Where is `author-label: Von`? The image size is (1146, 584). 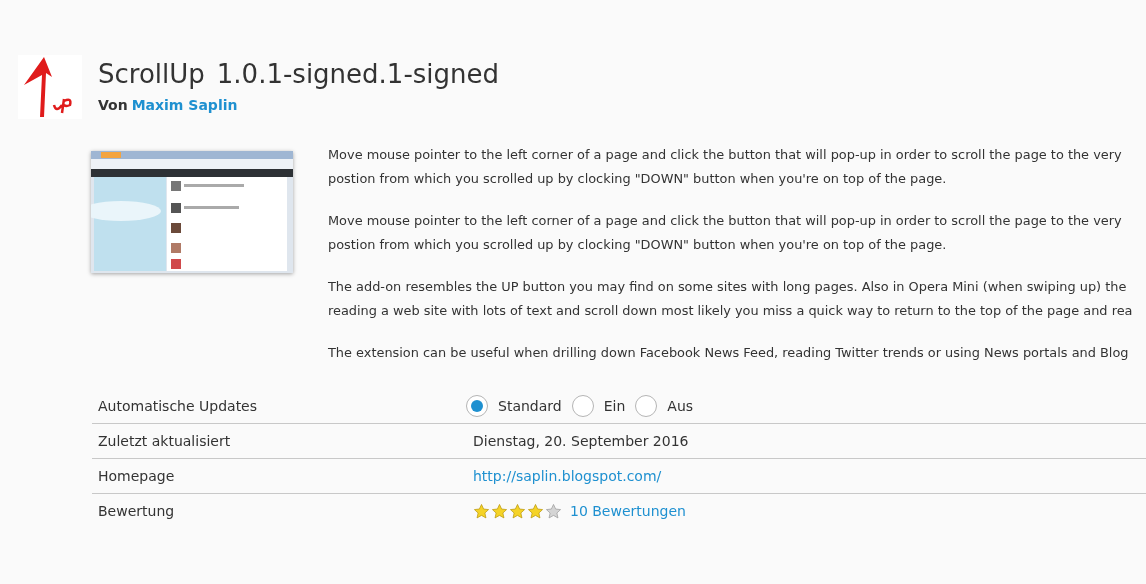
author-label: Von is located at coordinates (113, 105).